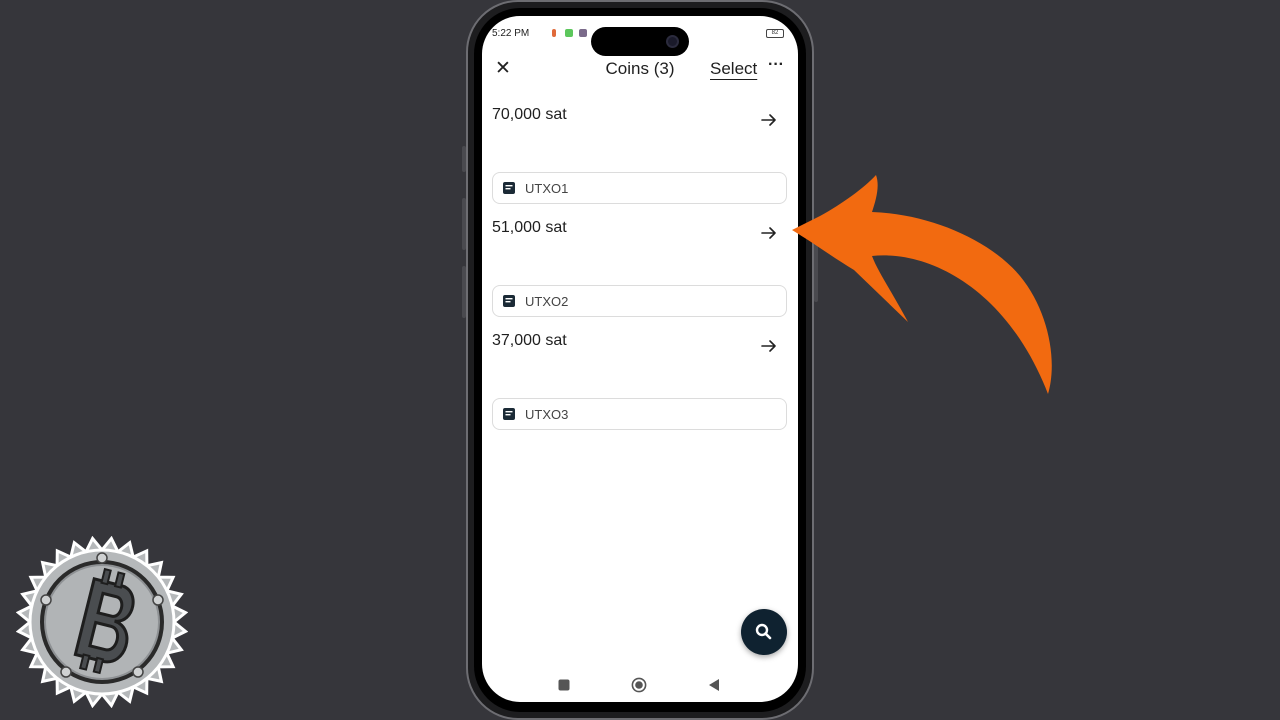  I want to click on more-options-button: ···, so click(776, 65).